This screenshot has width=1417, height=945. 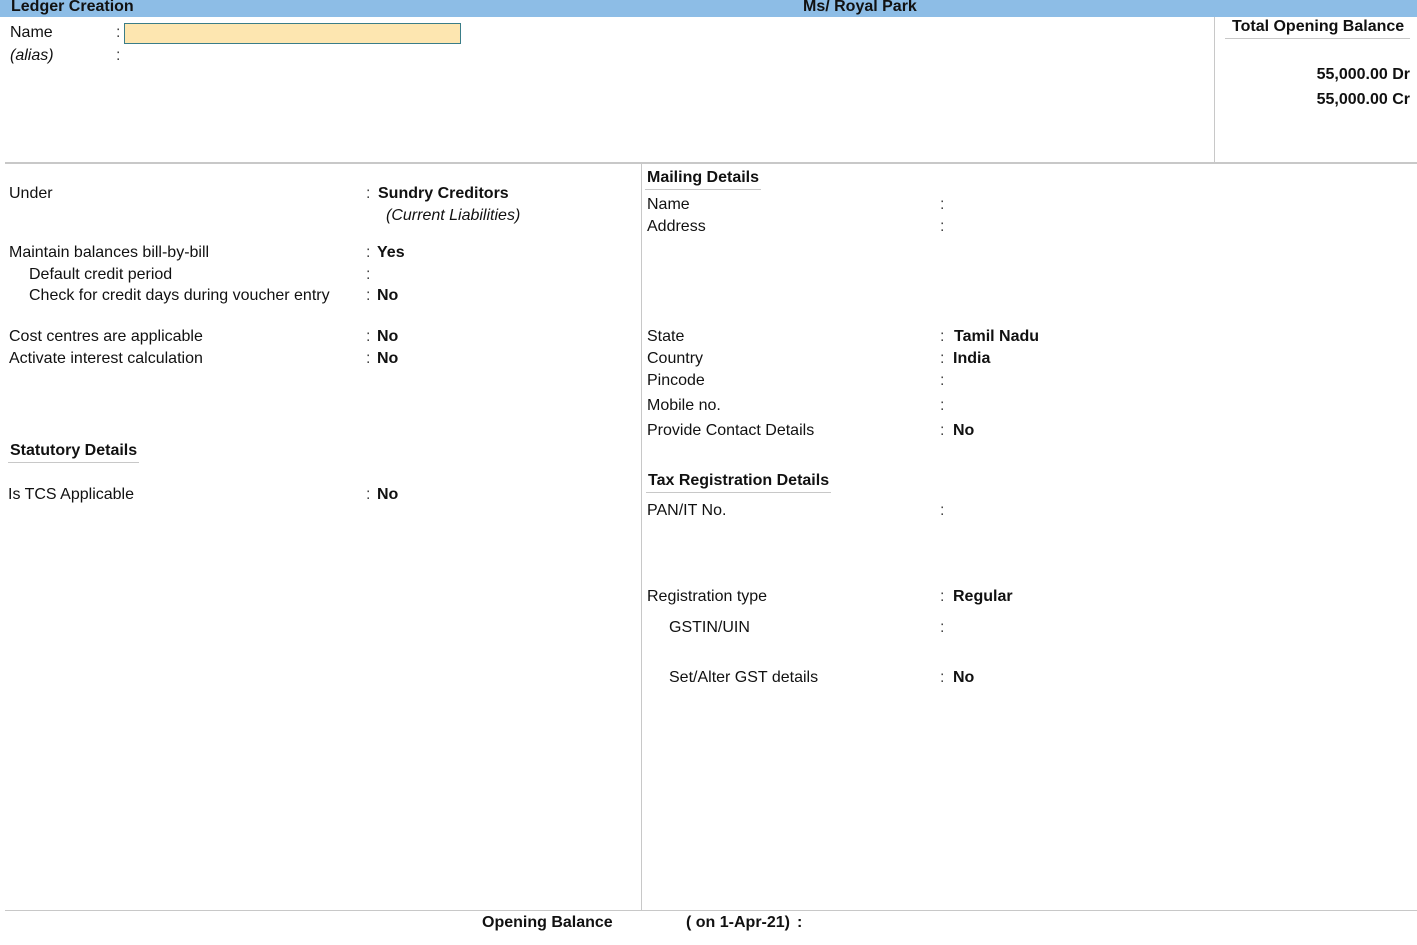 What do you see at coordinates (738, 922) in the screenshot?
I see `opening-balance-date: ( on 1-Apr-21)` at bounding box center [738, 922].